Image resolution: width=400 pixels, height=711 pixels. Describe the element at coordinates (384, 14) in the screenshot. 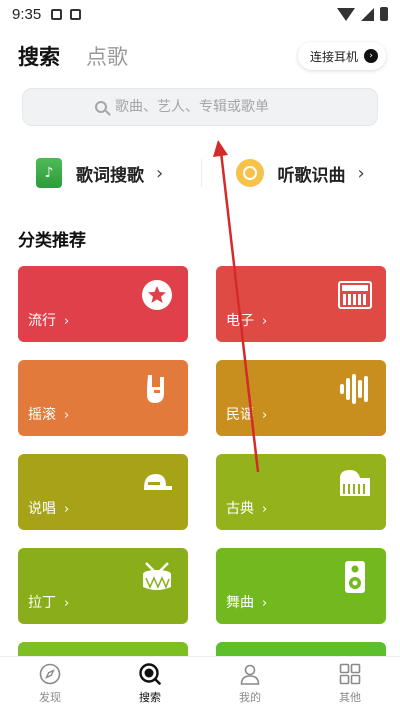

I see `battery-icon` at that location.